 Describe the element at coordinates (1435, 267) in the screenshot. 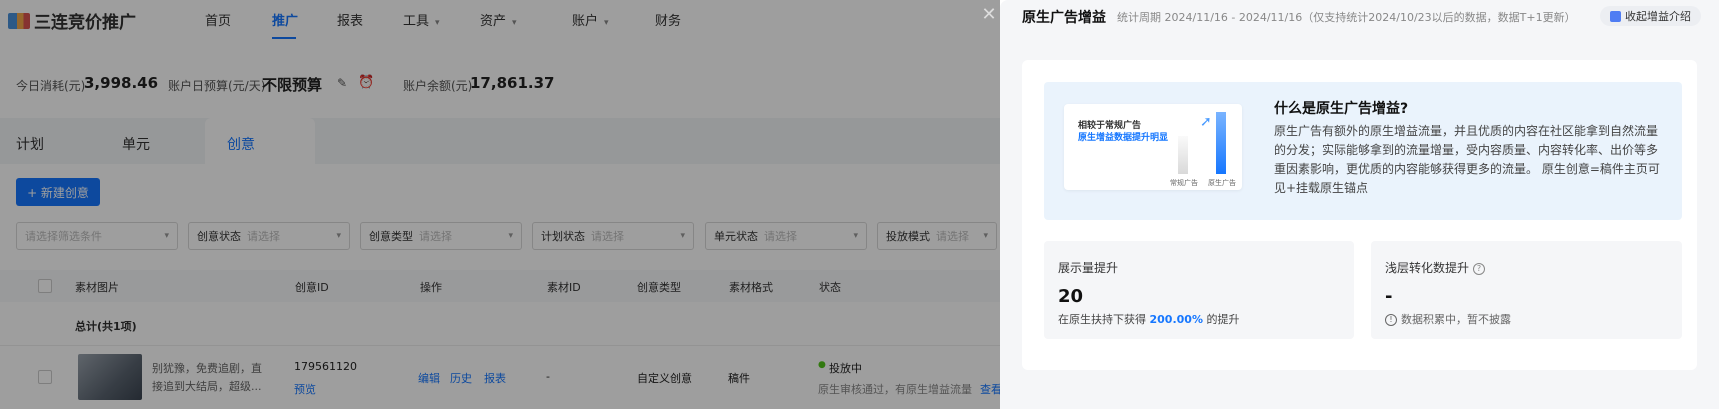

I see `shallow-conversion-label: 浅层转化数提升?` at that location.